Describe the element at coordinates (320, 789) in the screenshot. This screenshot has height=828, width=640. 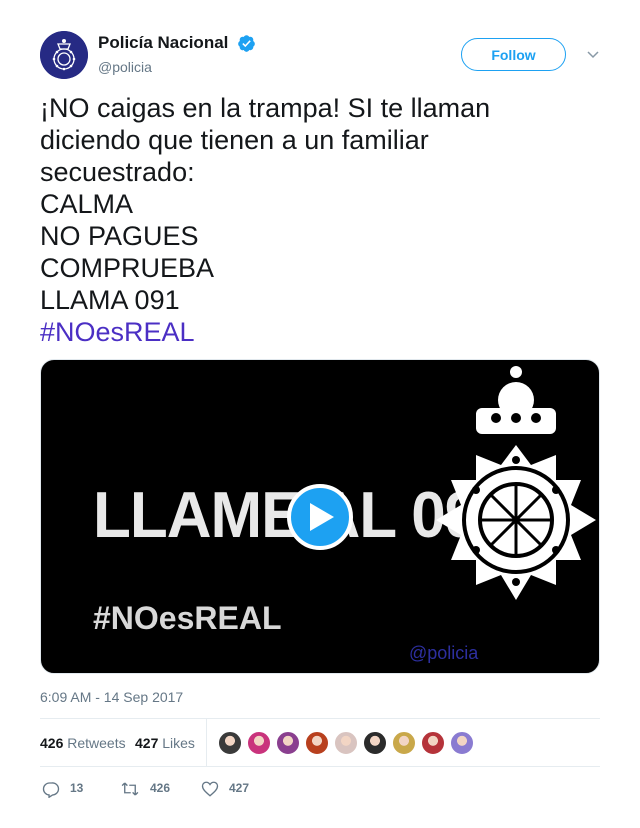
I see `tweet-actions: 13 426 427` at that location.